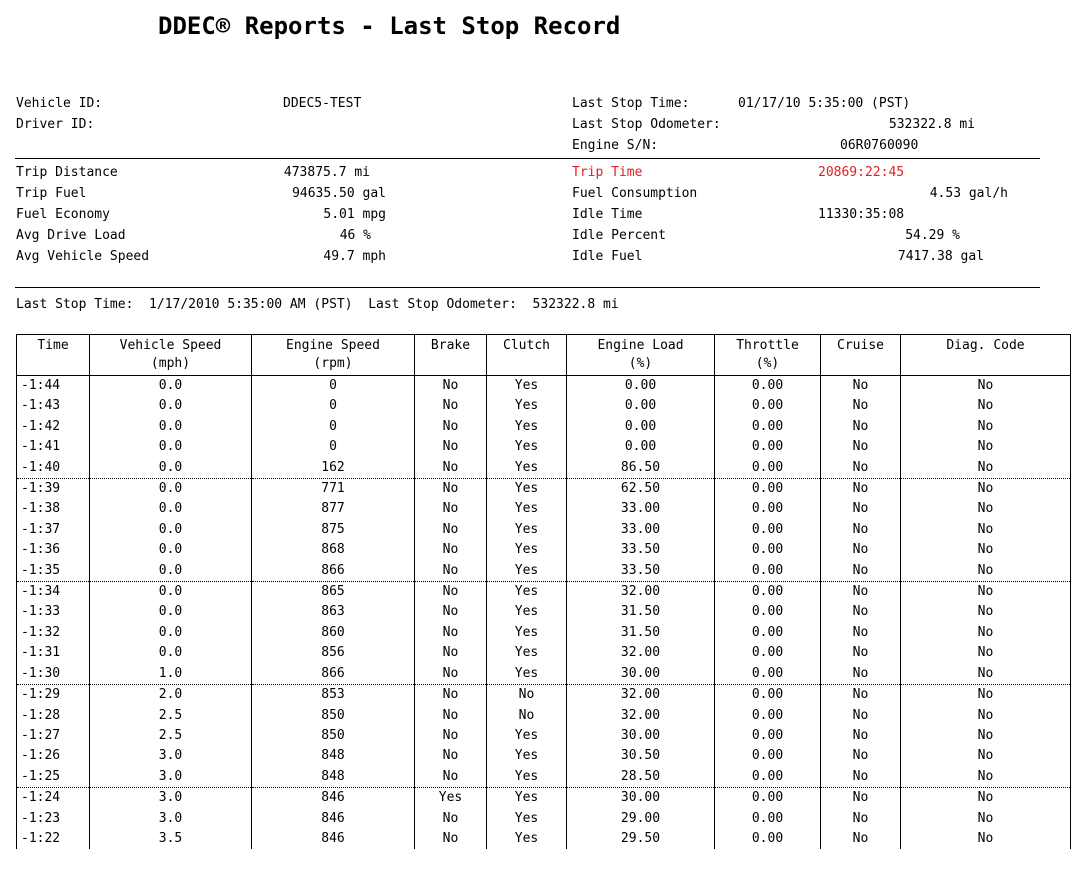 The image size is (1081, 892). I want to click on cell-time: -1:43, so click(53, 406).